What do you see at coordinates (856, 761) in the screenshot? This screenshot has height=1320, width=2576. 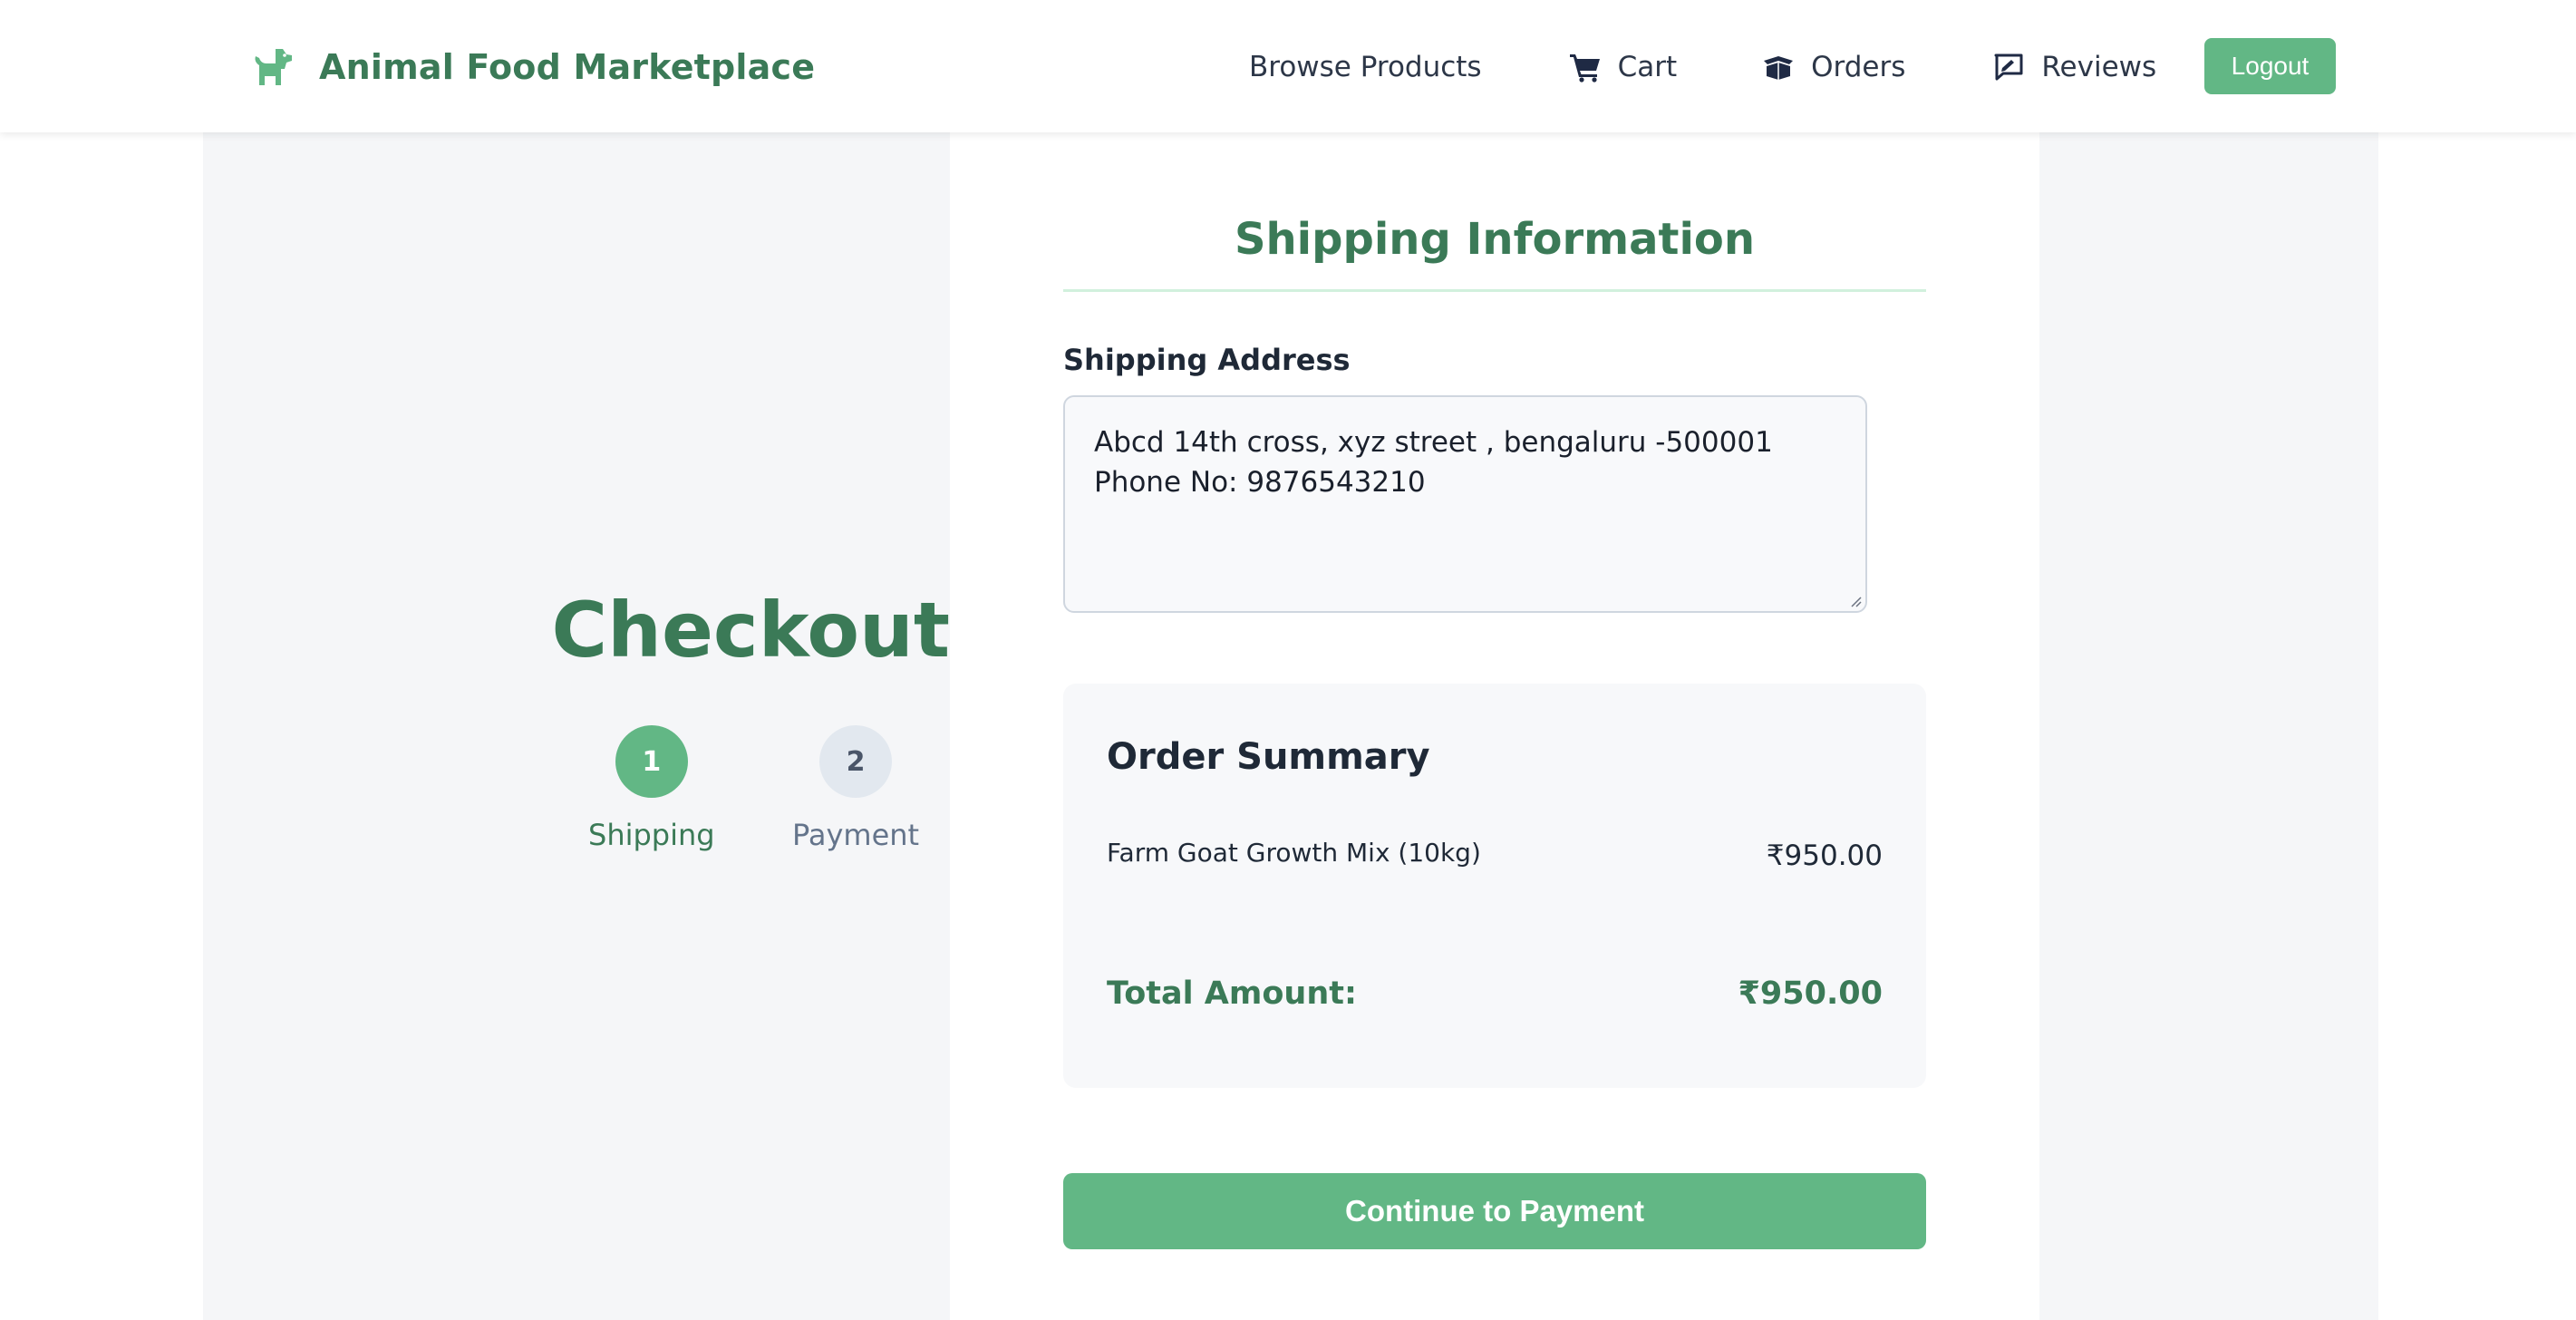 I see `step-number-badge: 2` at bounding box center [856, 761].